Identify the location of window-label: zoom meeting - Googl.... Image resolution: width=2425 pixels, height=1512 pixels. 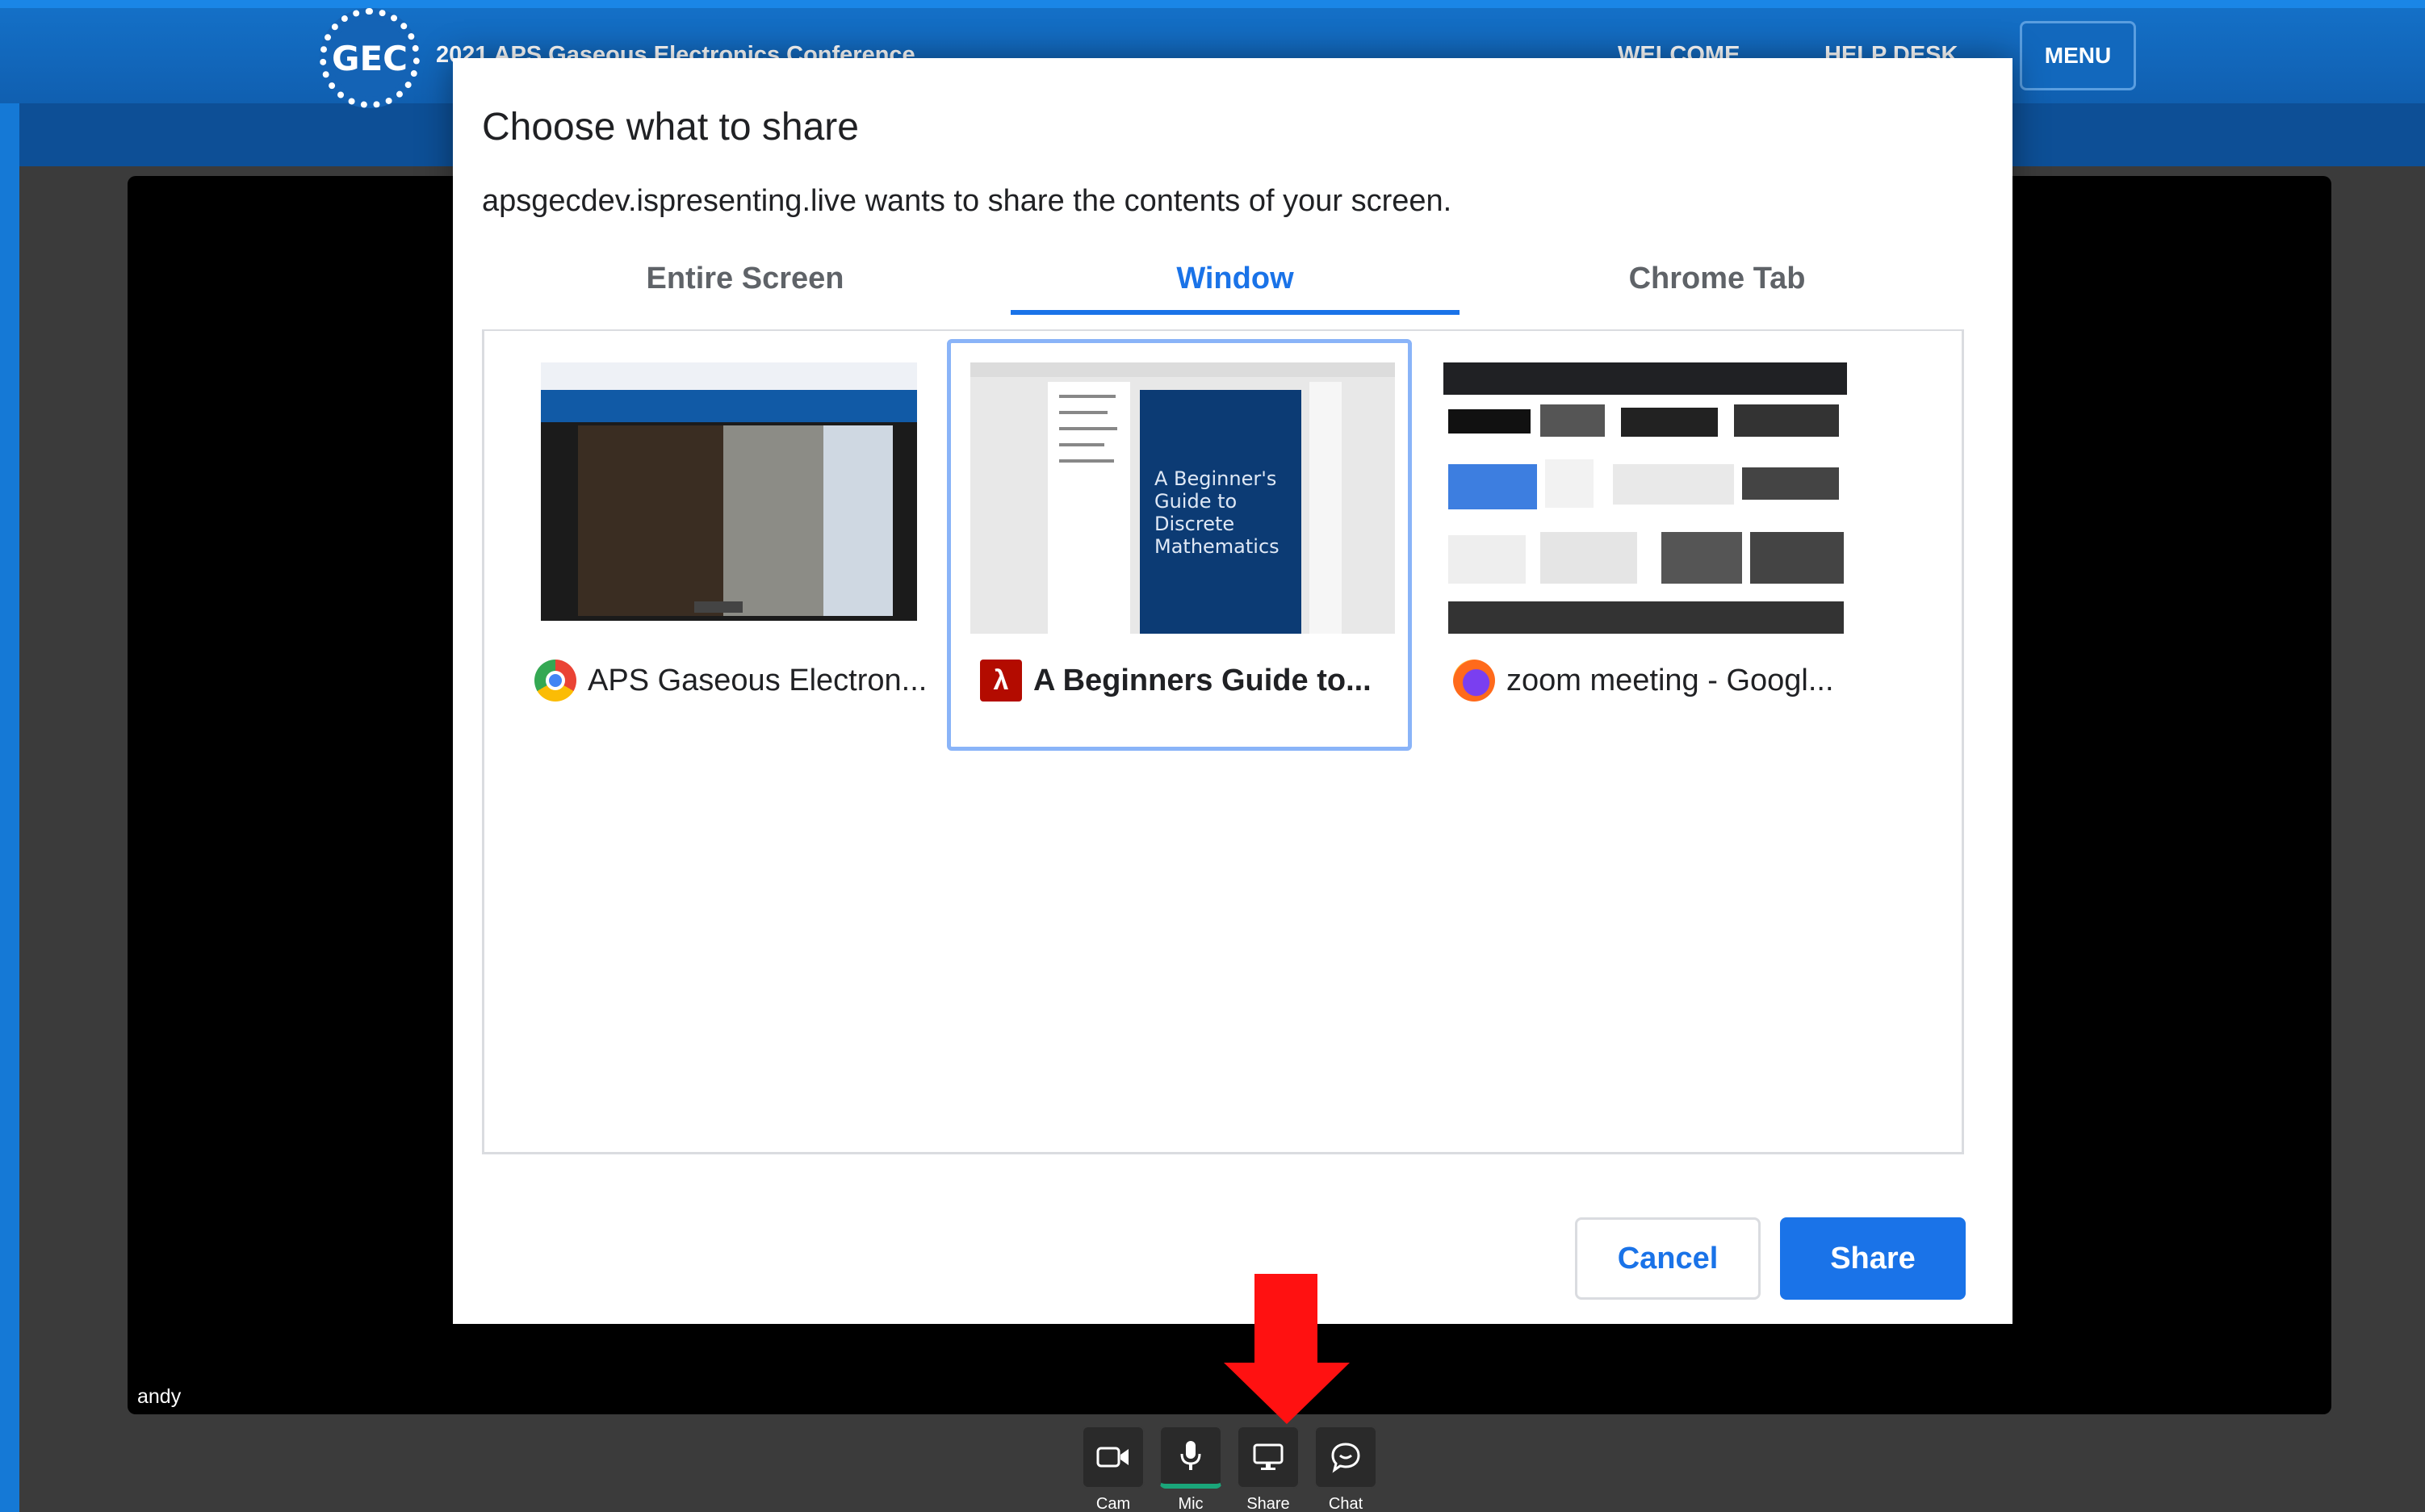
(1663, 680).